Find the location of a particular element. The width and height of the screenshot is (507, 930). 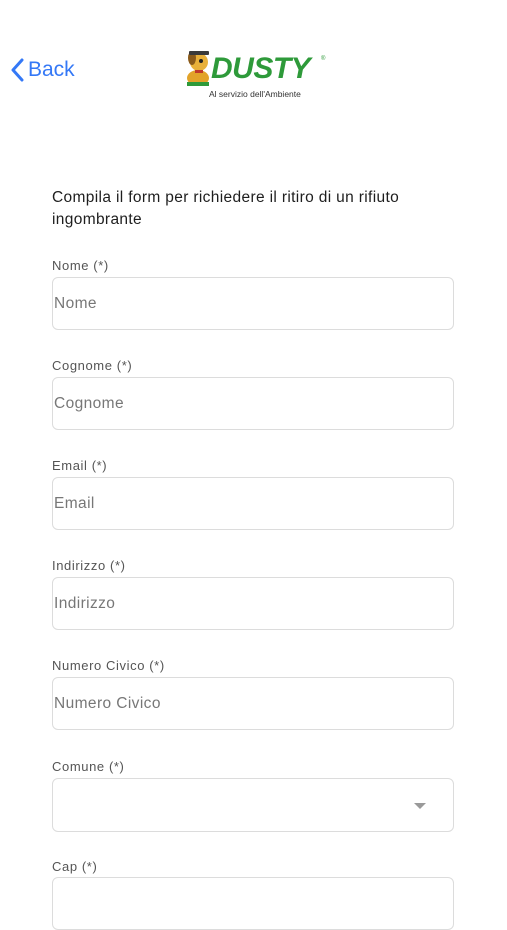

label-email: Email (*) is located at coordinates (80, 465).